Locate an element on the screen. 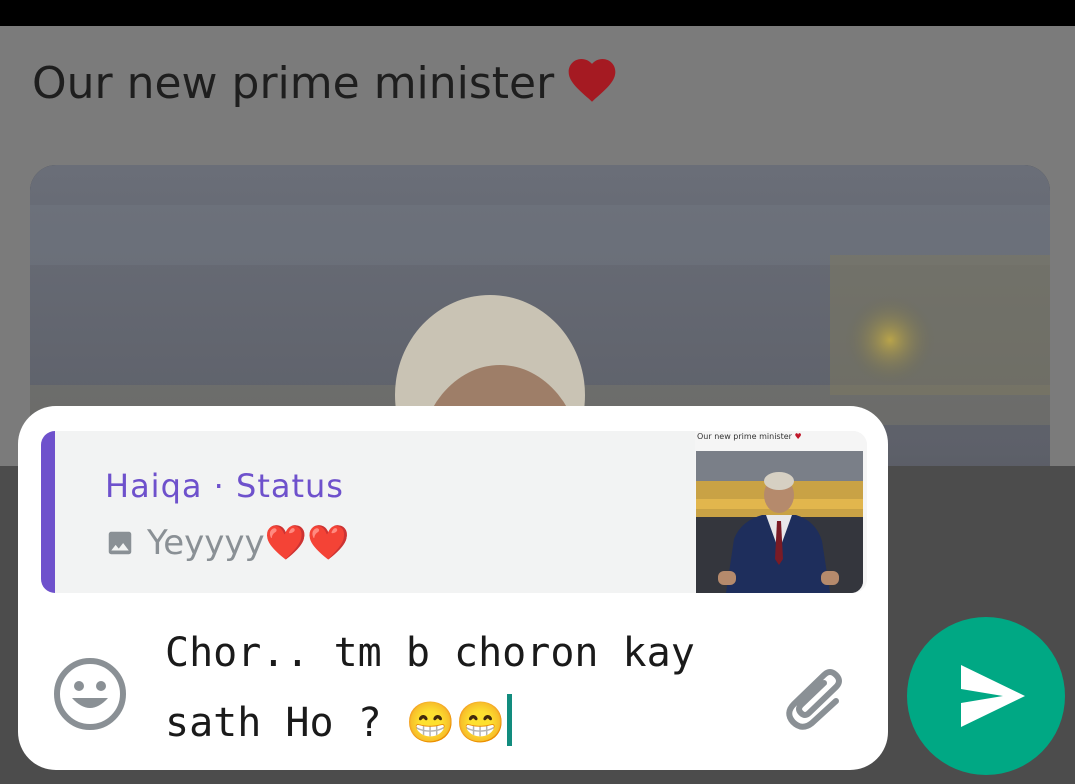 The width and height of the screenshot is (1075, 784). emoji-icon is located at coordinates (90, 694).